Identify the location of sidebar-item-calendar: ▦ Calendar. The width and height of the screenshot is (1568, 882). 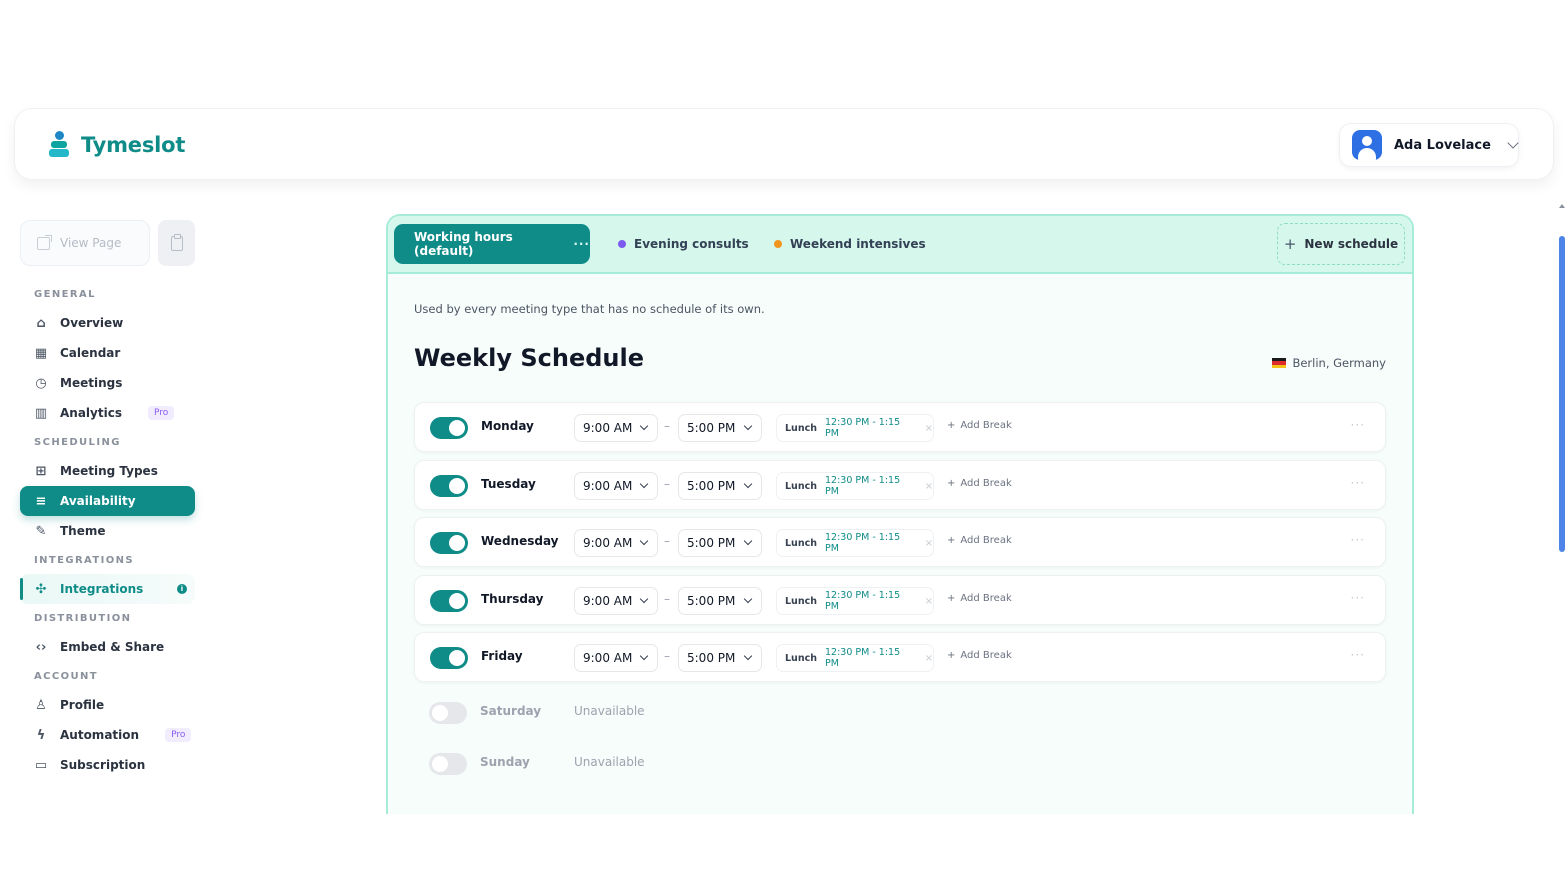
(107, 353).